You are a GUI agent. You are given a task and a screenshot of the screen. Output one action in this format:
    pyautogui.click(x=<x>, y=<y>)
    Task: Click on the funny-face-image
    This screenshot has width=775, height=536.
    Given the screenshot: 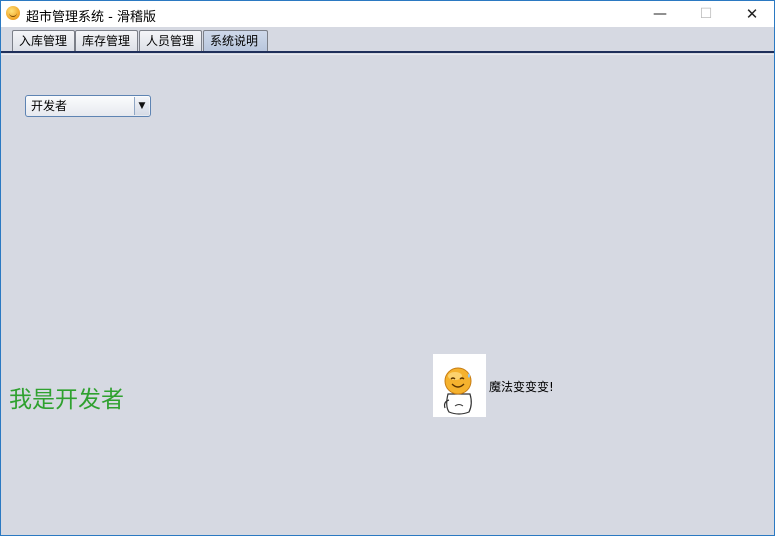 What is the action you would take?
    pyautogui.click(x=459, y=385)
    